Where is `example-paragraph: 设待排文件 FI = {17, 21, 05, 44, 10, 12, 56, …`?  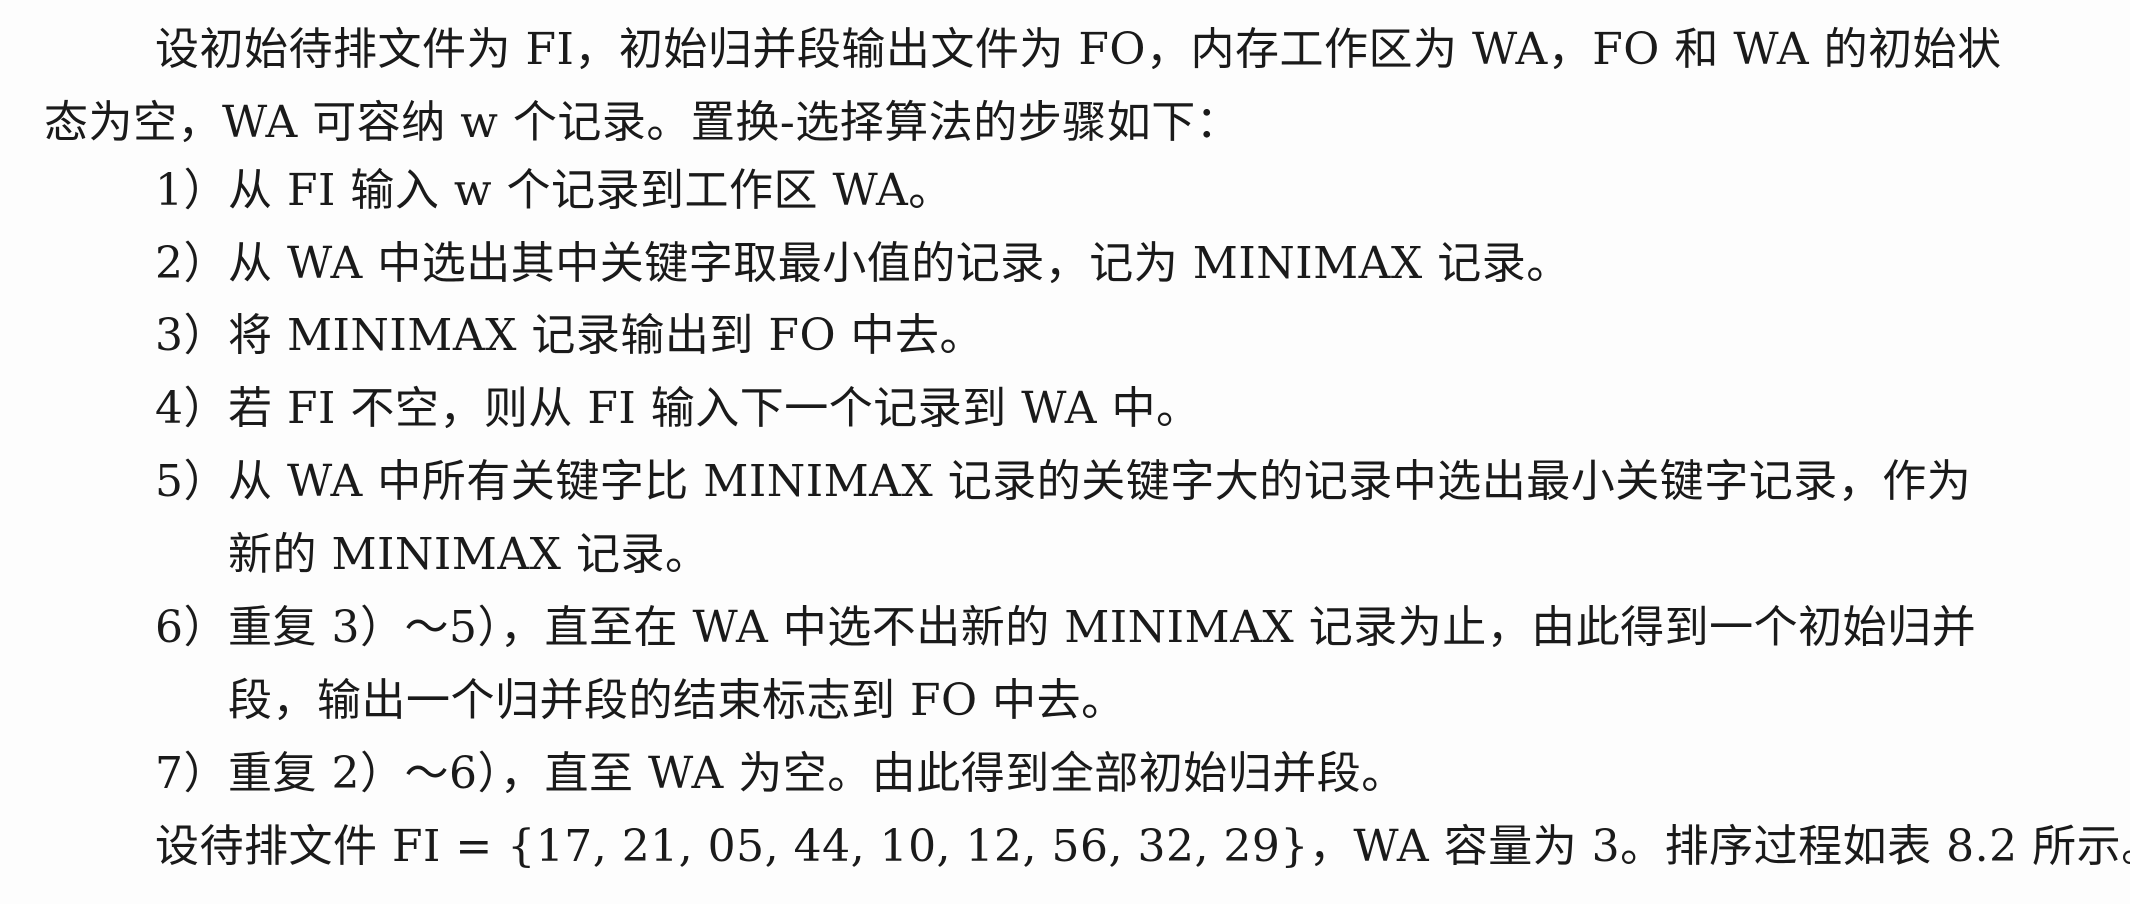 example-paragraph: 设待排文件 FI = {17, 21, 05, 44, 10, 12, 56, … is located at coordinates (1142, 846).